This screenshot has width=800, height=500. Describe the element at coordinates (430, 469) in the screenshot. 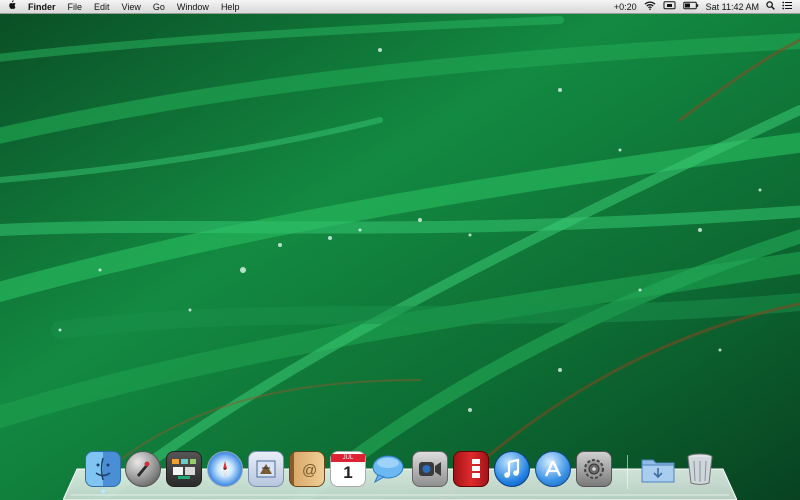

I see `facetime-icon` at that location.